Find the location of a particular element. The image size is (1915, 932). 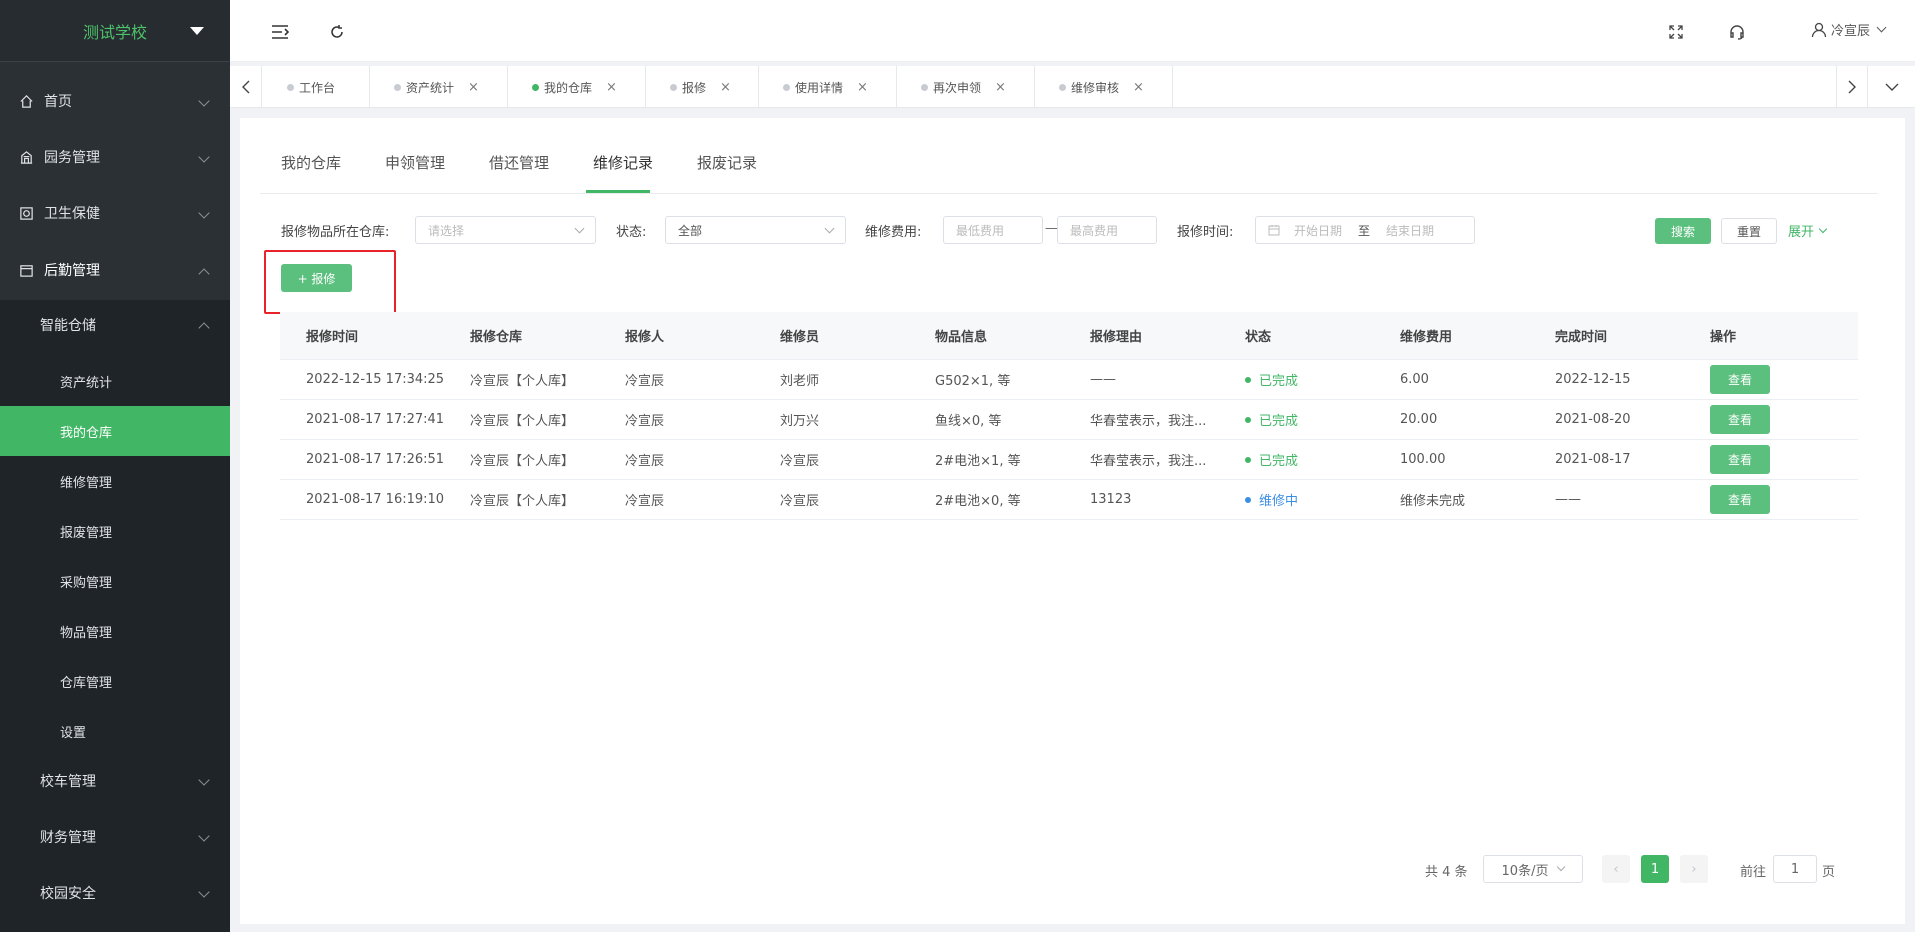

date-range-separator: 至 is located at coordinates (1364, 230).